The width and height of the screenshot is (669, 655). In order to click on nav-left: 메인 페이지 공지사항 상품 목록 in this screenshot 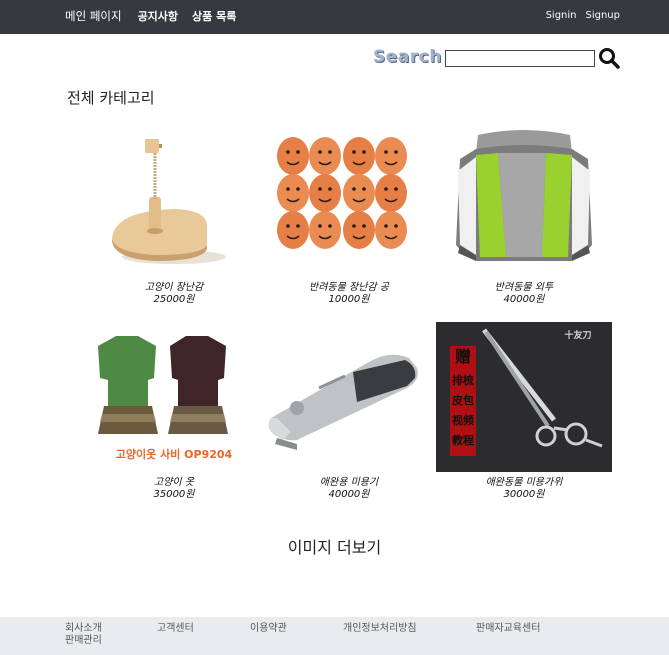, I will do `click(150, 16)`.